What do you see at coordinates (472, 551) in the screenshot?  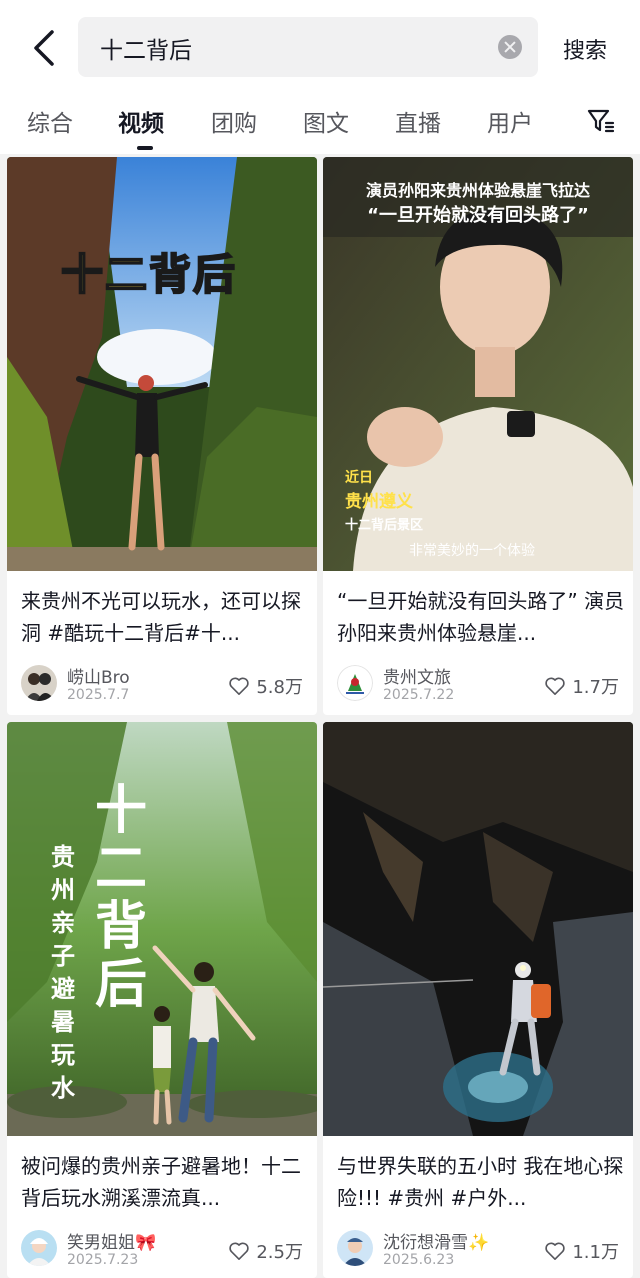 I see `cover-subtitle: 非常美妙的一个体验` at bounding box center [472, 551].